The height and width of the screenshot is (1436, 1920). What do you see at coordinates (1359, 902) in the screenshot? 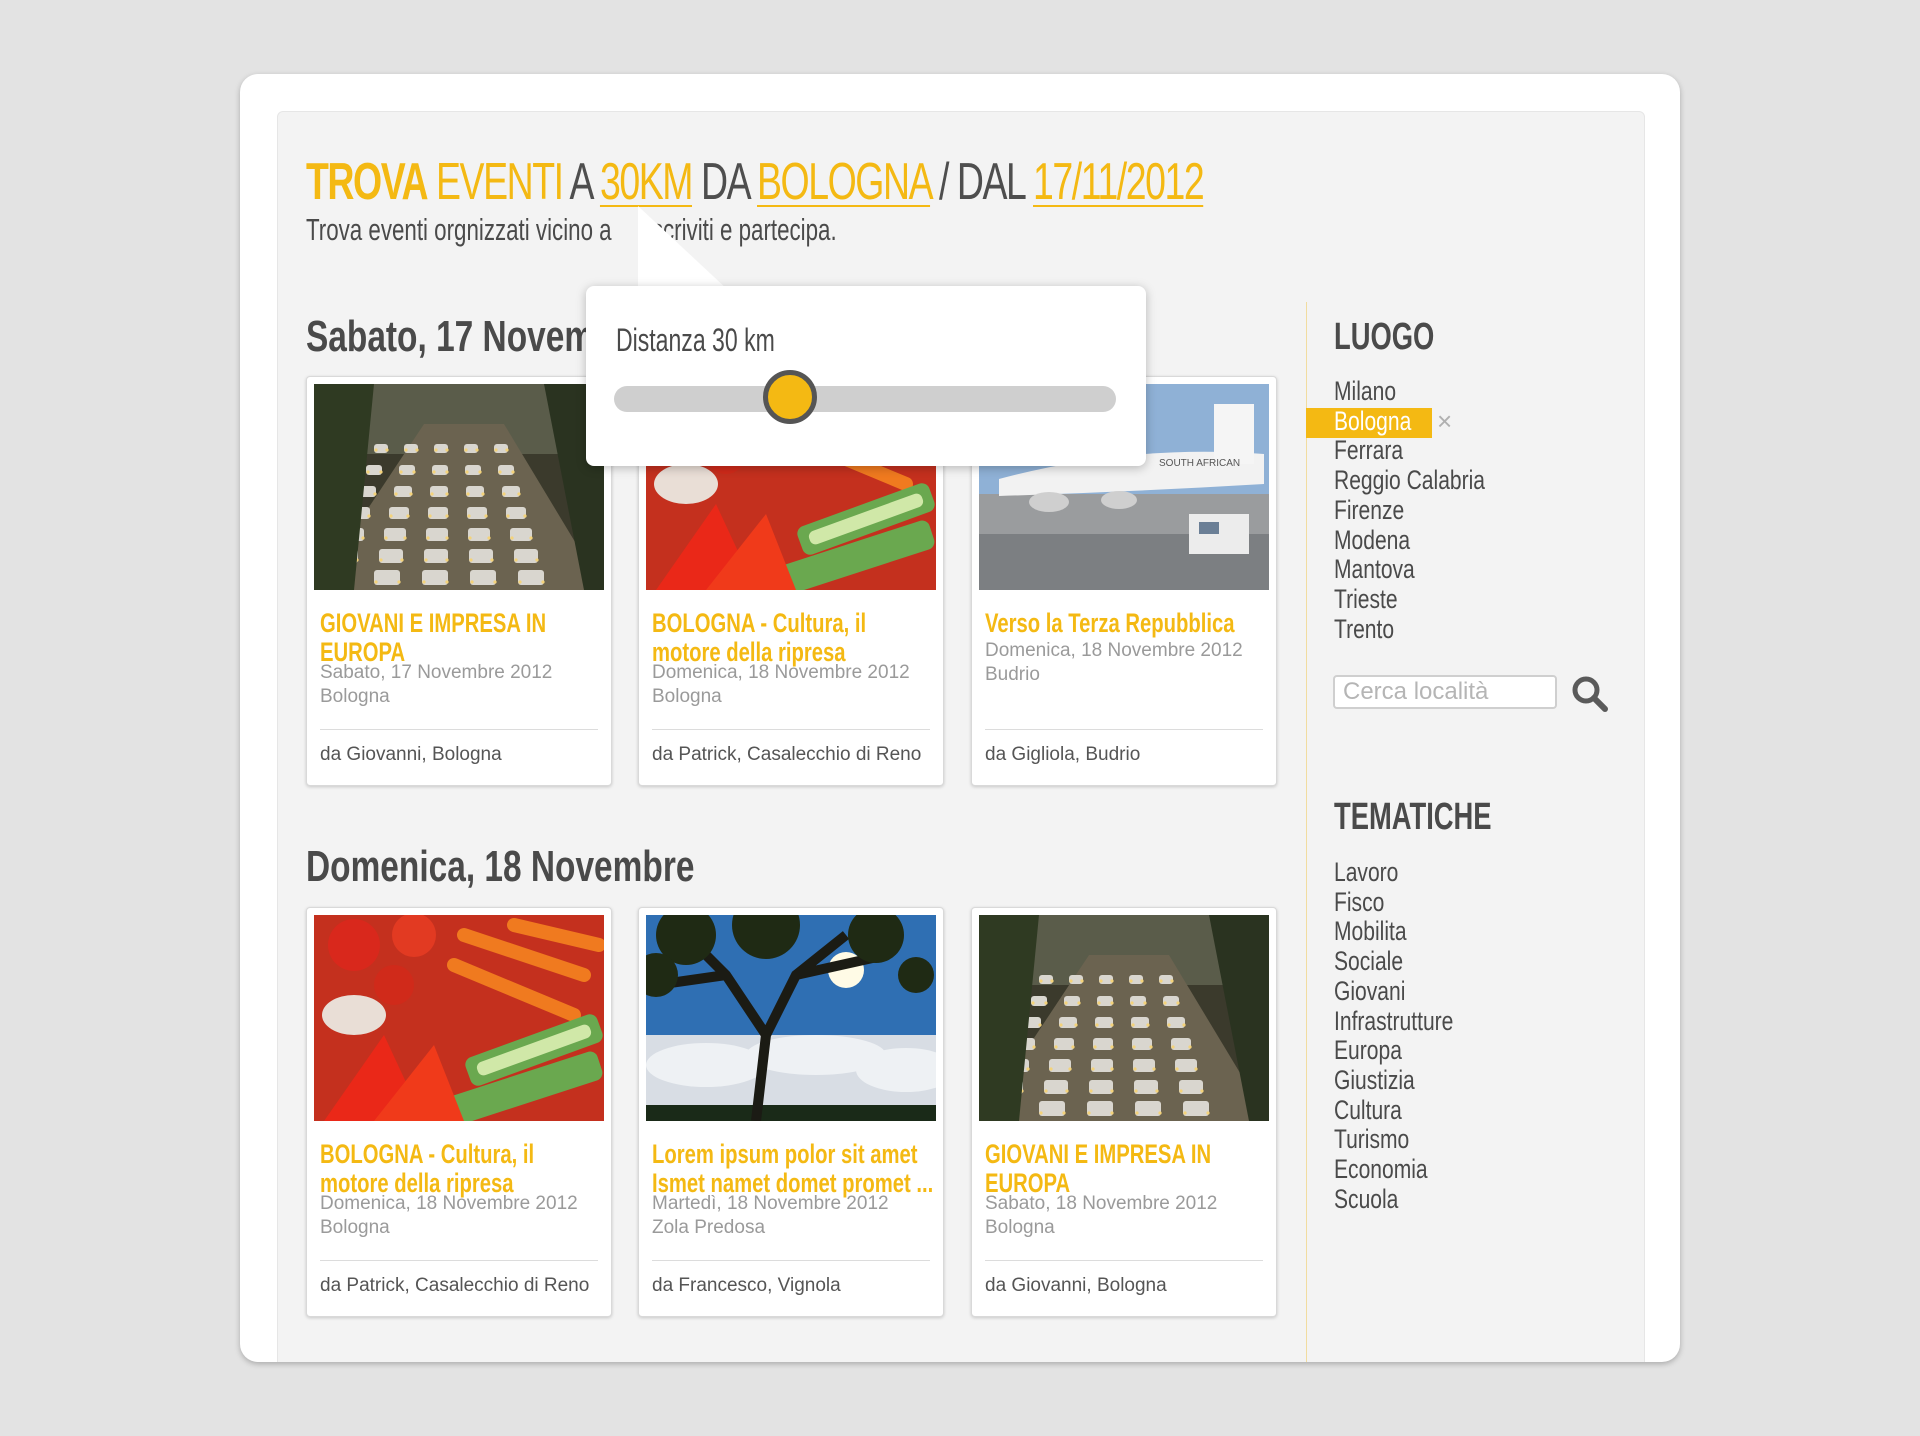
I see `topic-item: Fisco` at bounding box center [1359, 902].